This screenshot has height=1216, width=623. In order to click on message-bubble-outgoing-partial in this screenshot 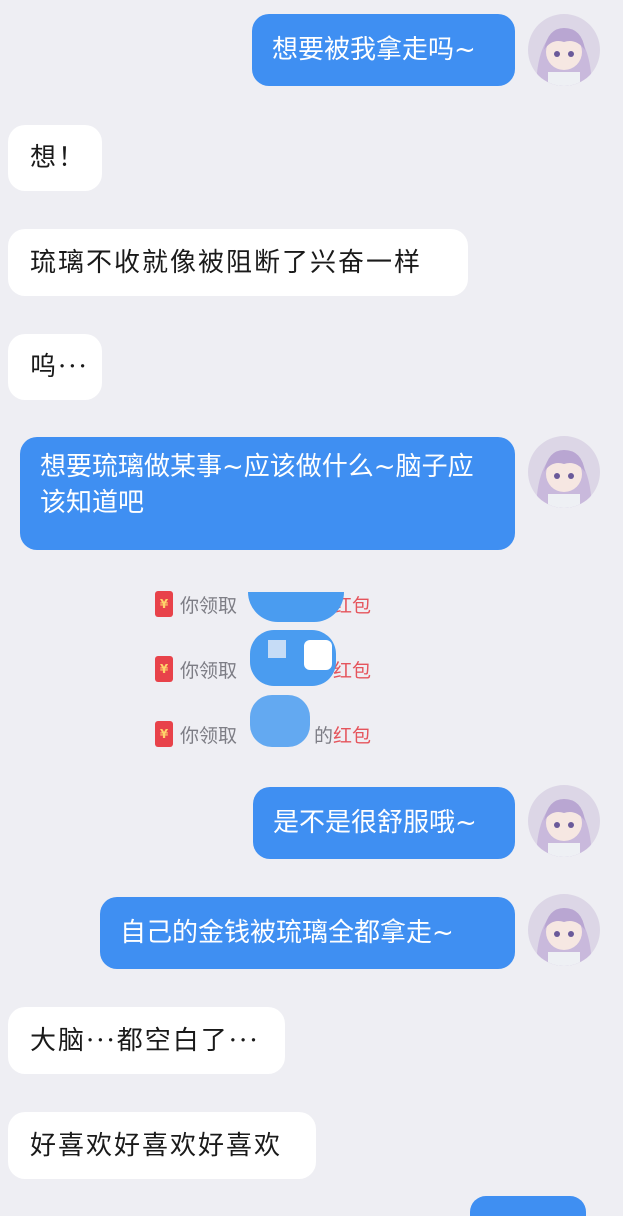, I will do `click(528, 1206)`.